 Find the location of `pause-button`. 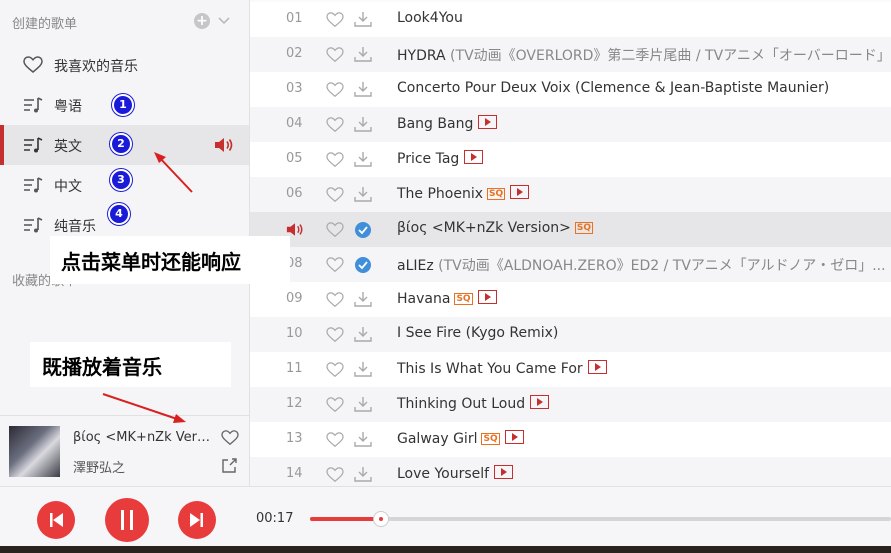

pause-button is located at coordinates (127, 520).